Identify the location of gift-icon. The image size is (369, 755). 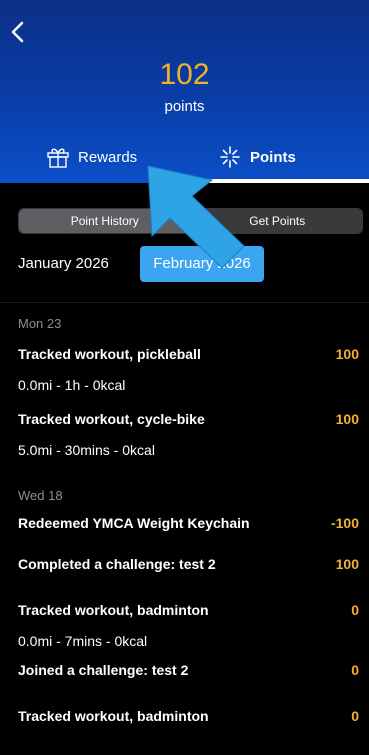
(58, 157).